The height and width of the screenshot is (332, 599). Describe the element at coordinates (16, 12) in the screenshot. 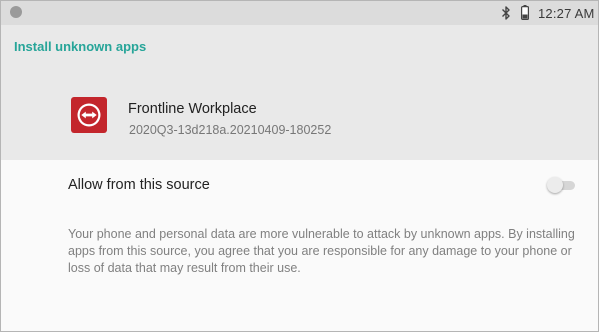

I see `status-dot-icon` at that location.